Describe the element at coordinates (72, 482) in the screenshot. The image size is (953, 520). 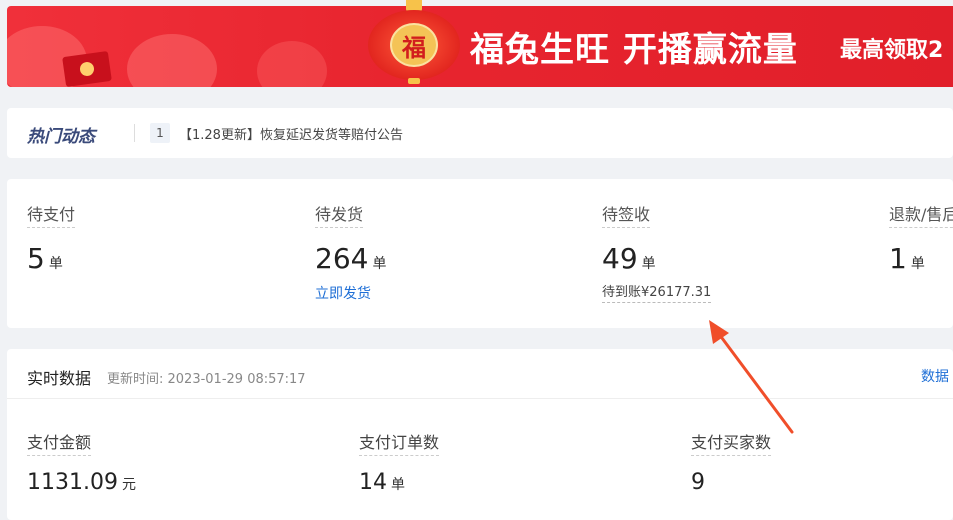
I see `metric-number: 1131.09` at that location.